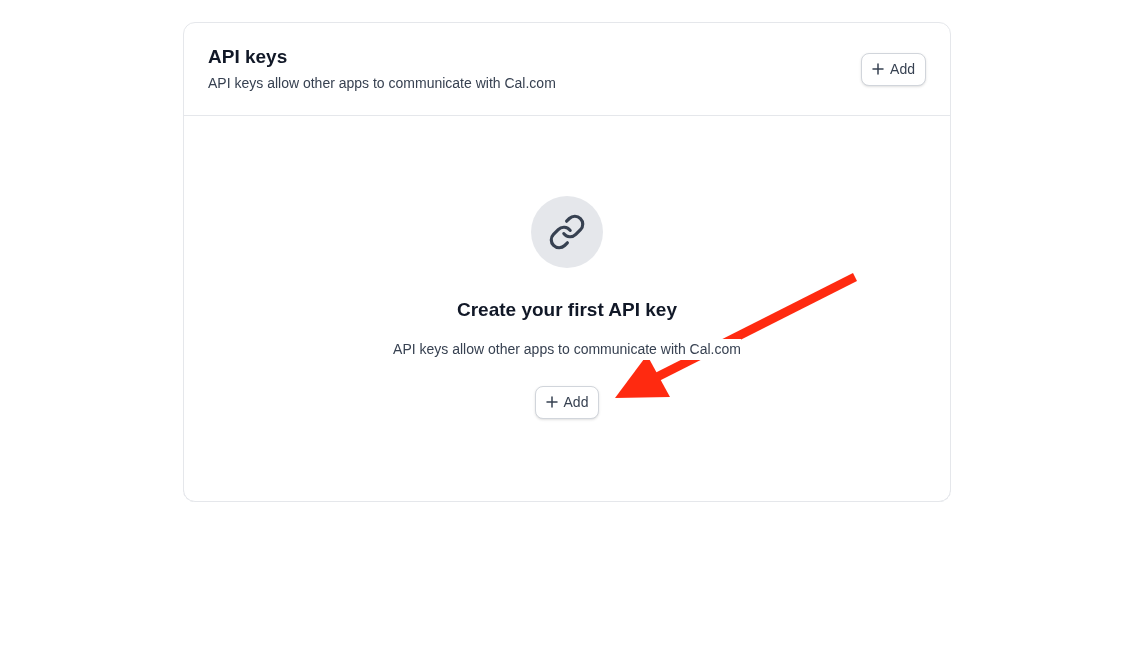  Describe the element at coordinates (248, 56) in the screenshot. I see `section-title: API keys` at that location.